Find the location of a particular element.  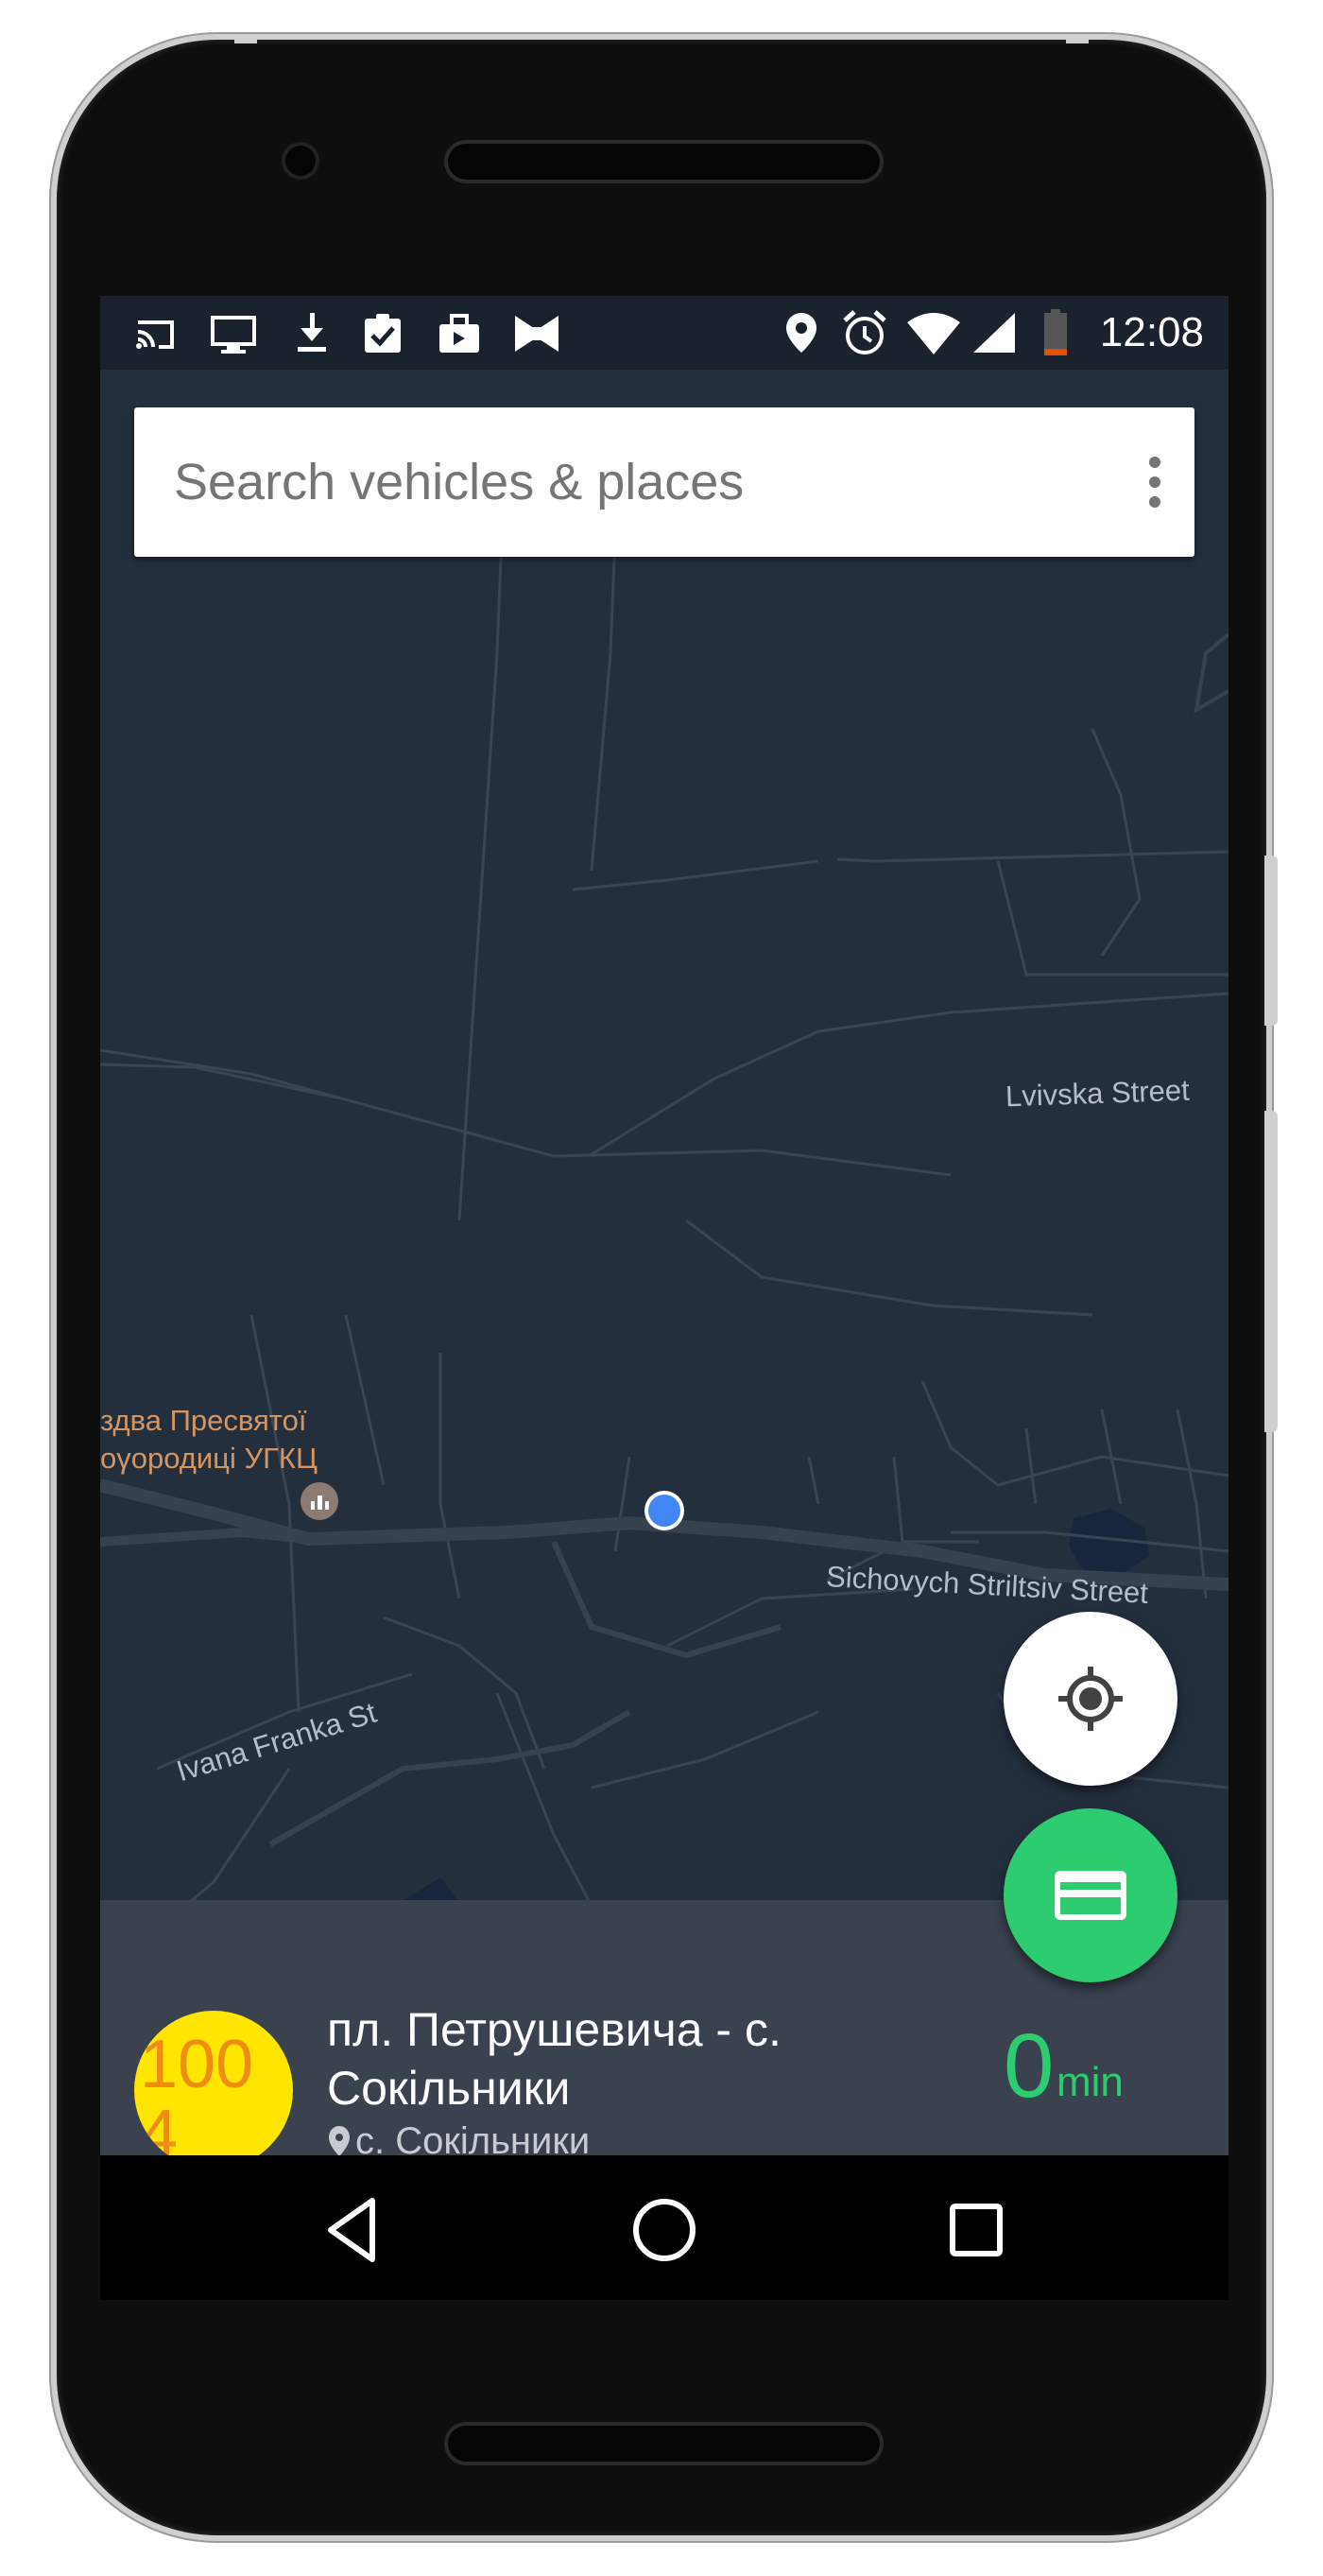

power-button is located at coordinates (1271, 941).